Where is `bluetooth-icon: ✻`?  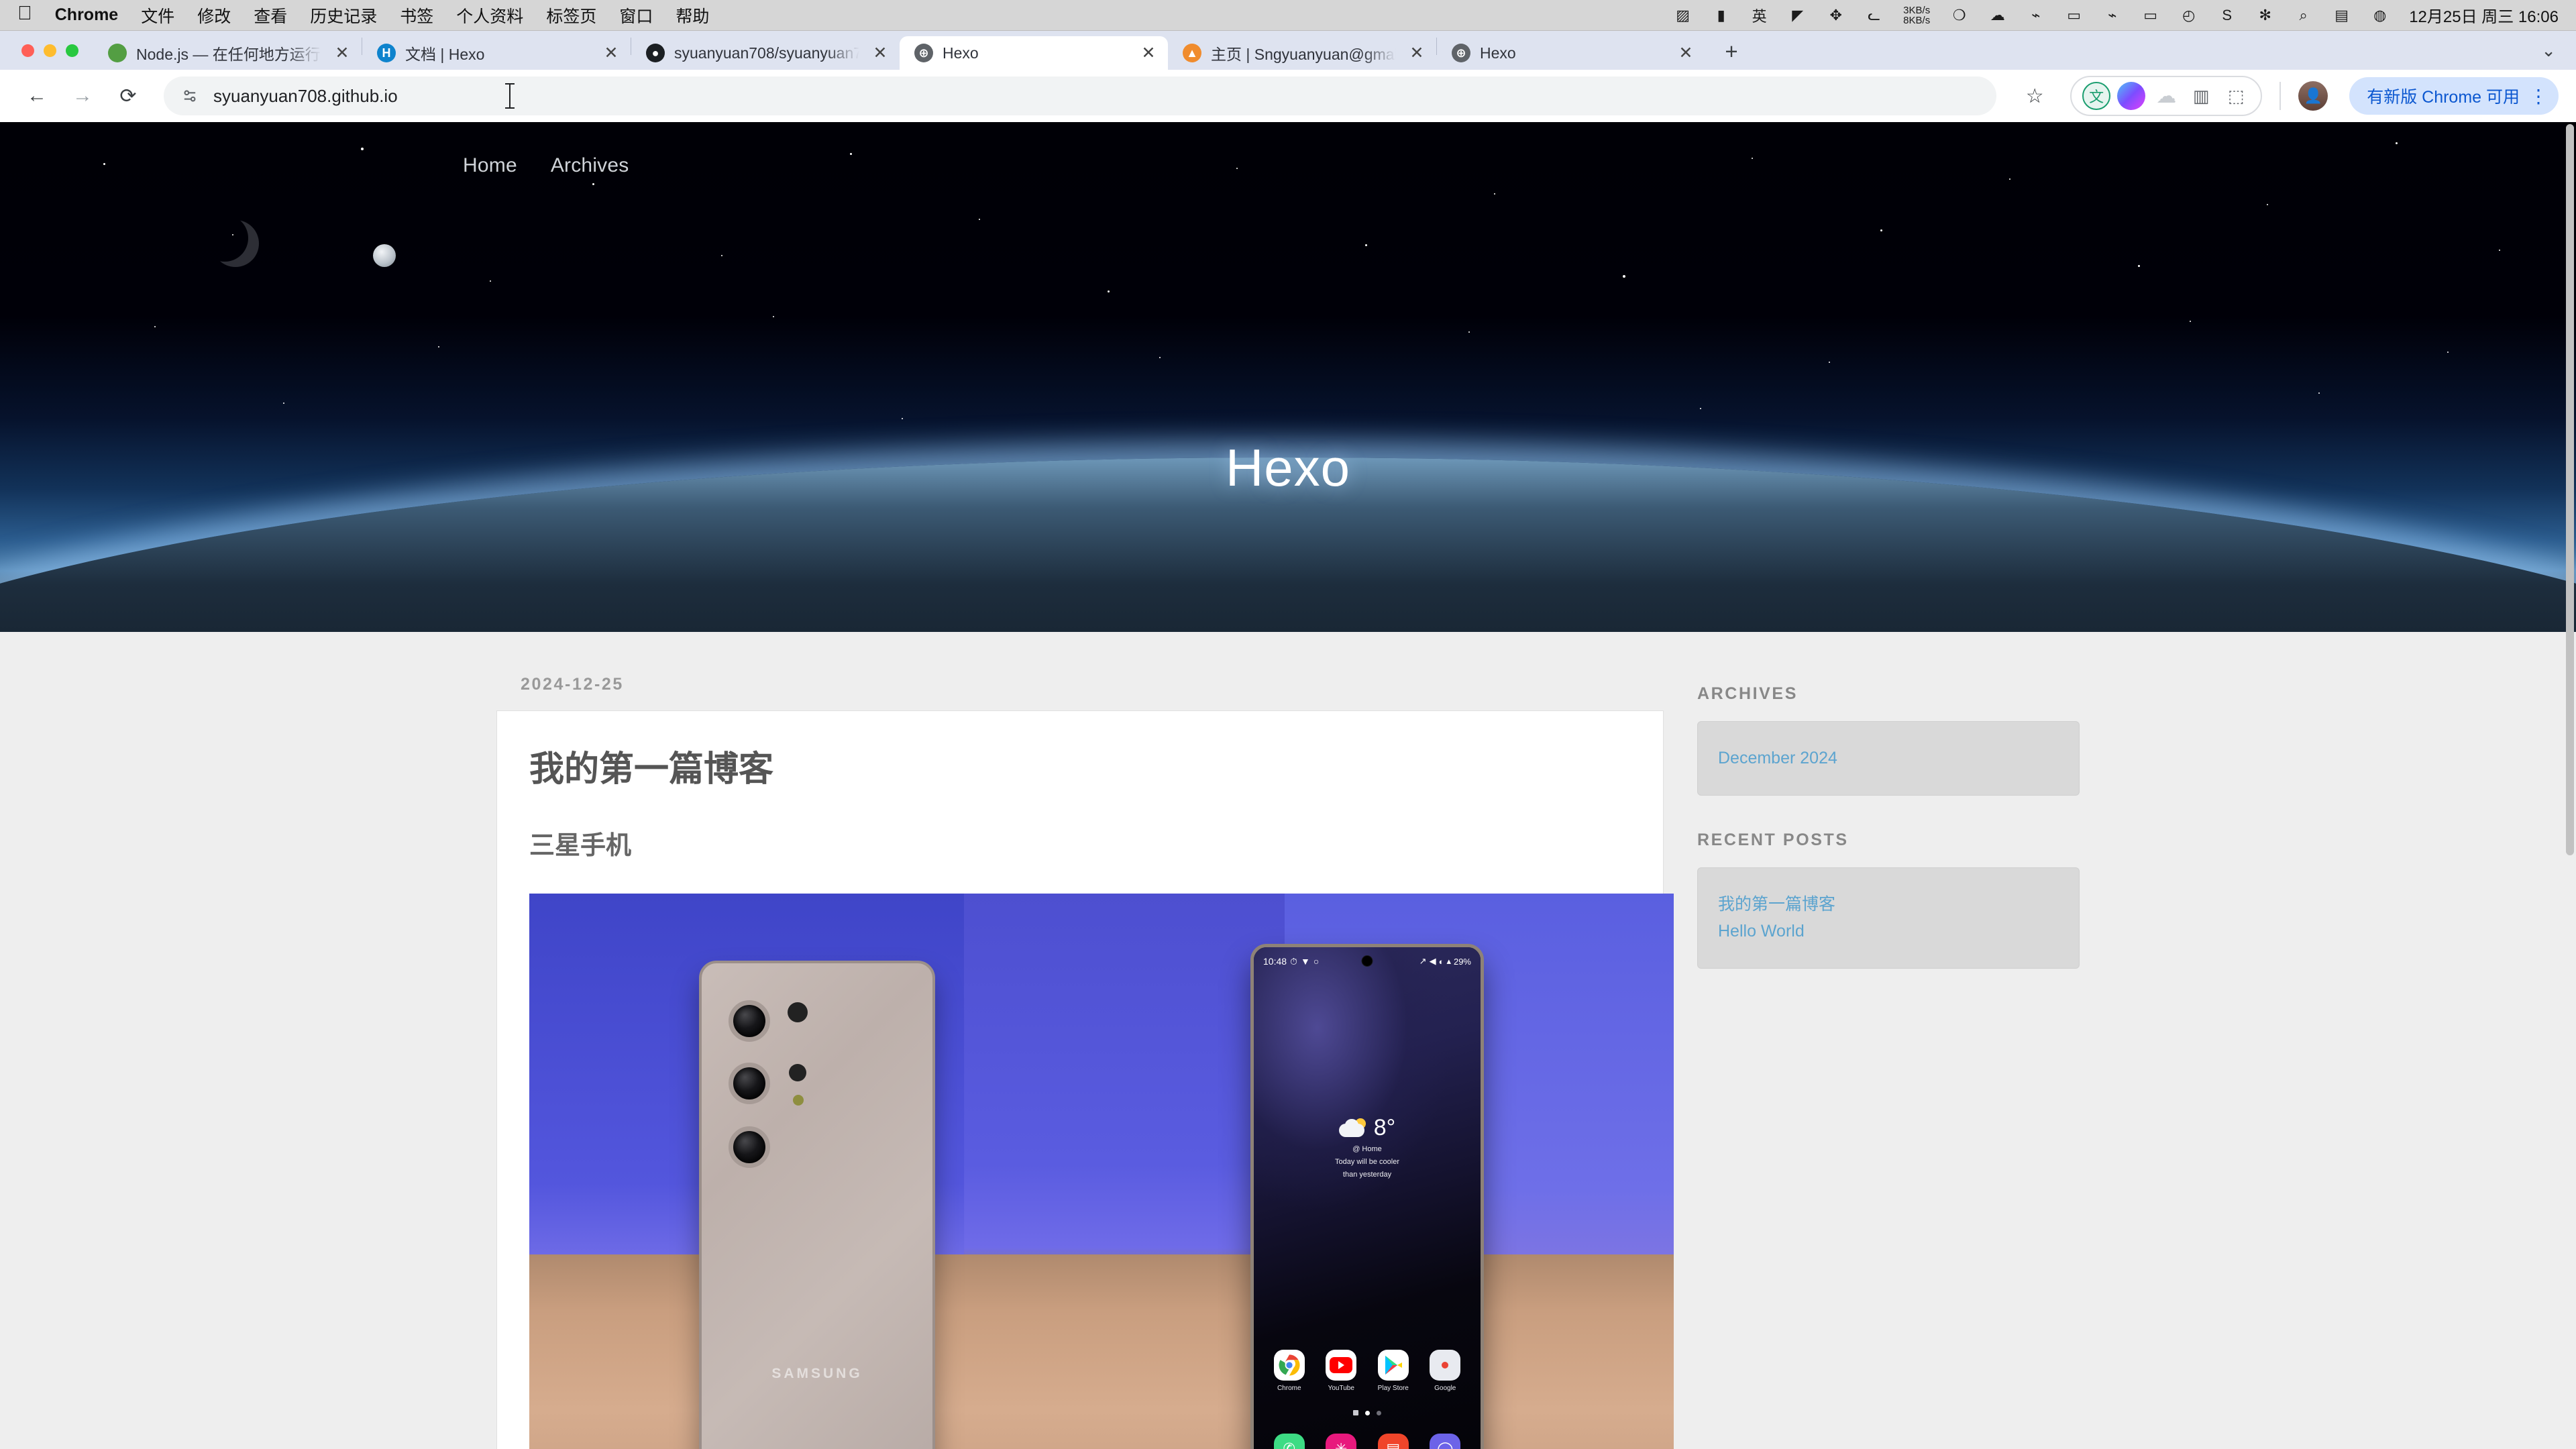 bluetooth-icon: ✻ is located at coordinates (2265, 15).